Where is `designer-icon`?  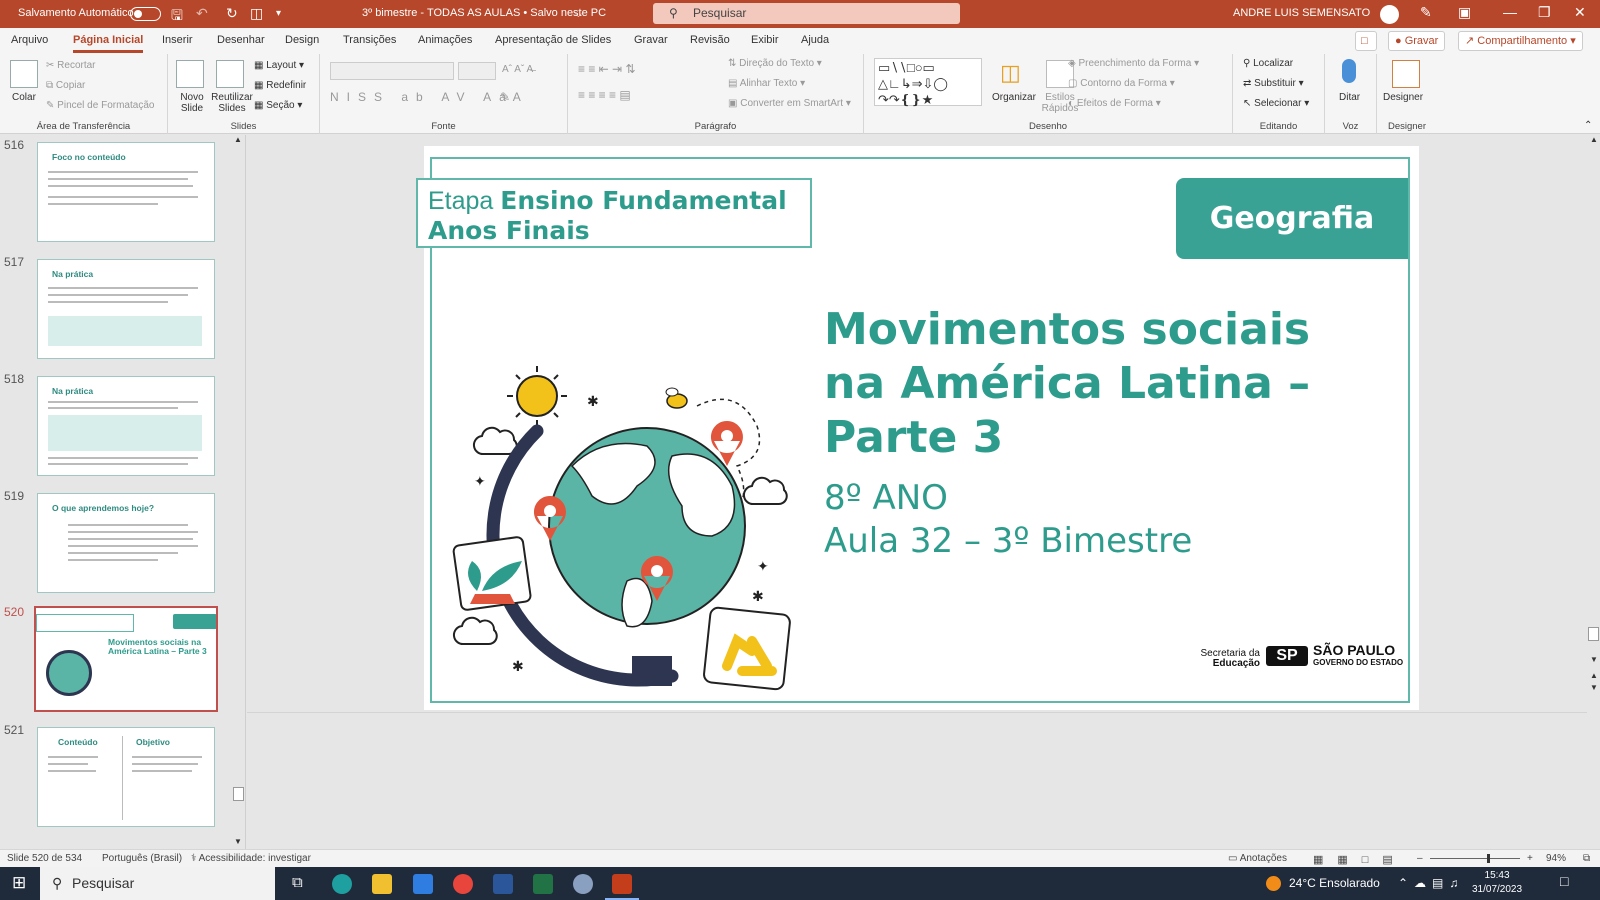
designer-icon is located at coordinates (1406, 74).